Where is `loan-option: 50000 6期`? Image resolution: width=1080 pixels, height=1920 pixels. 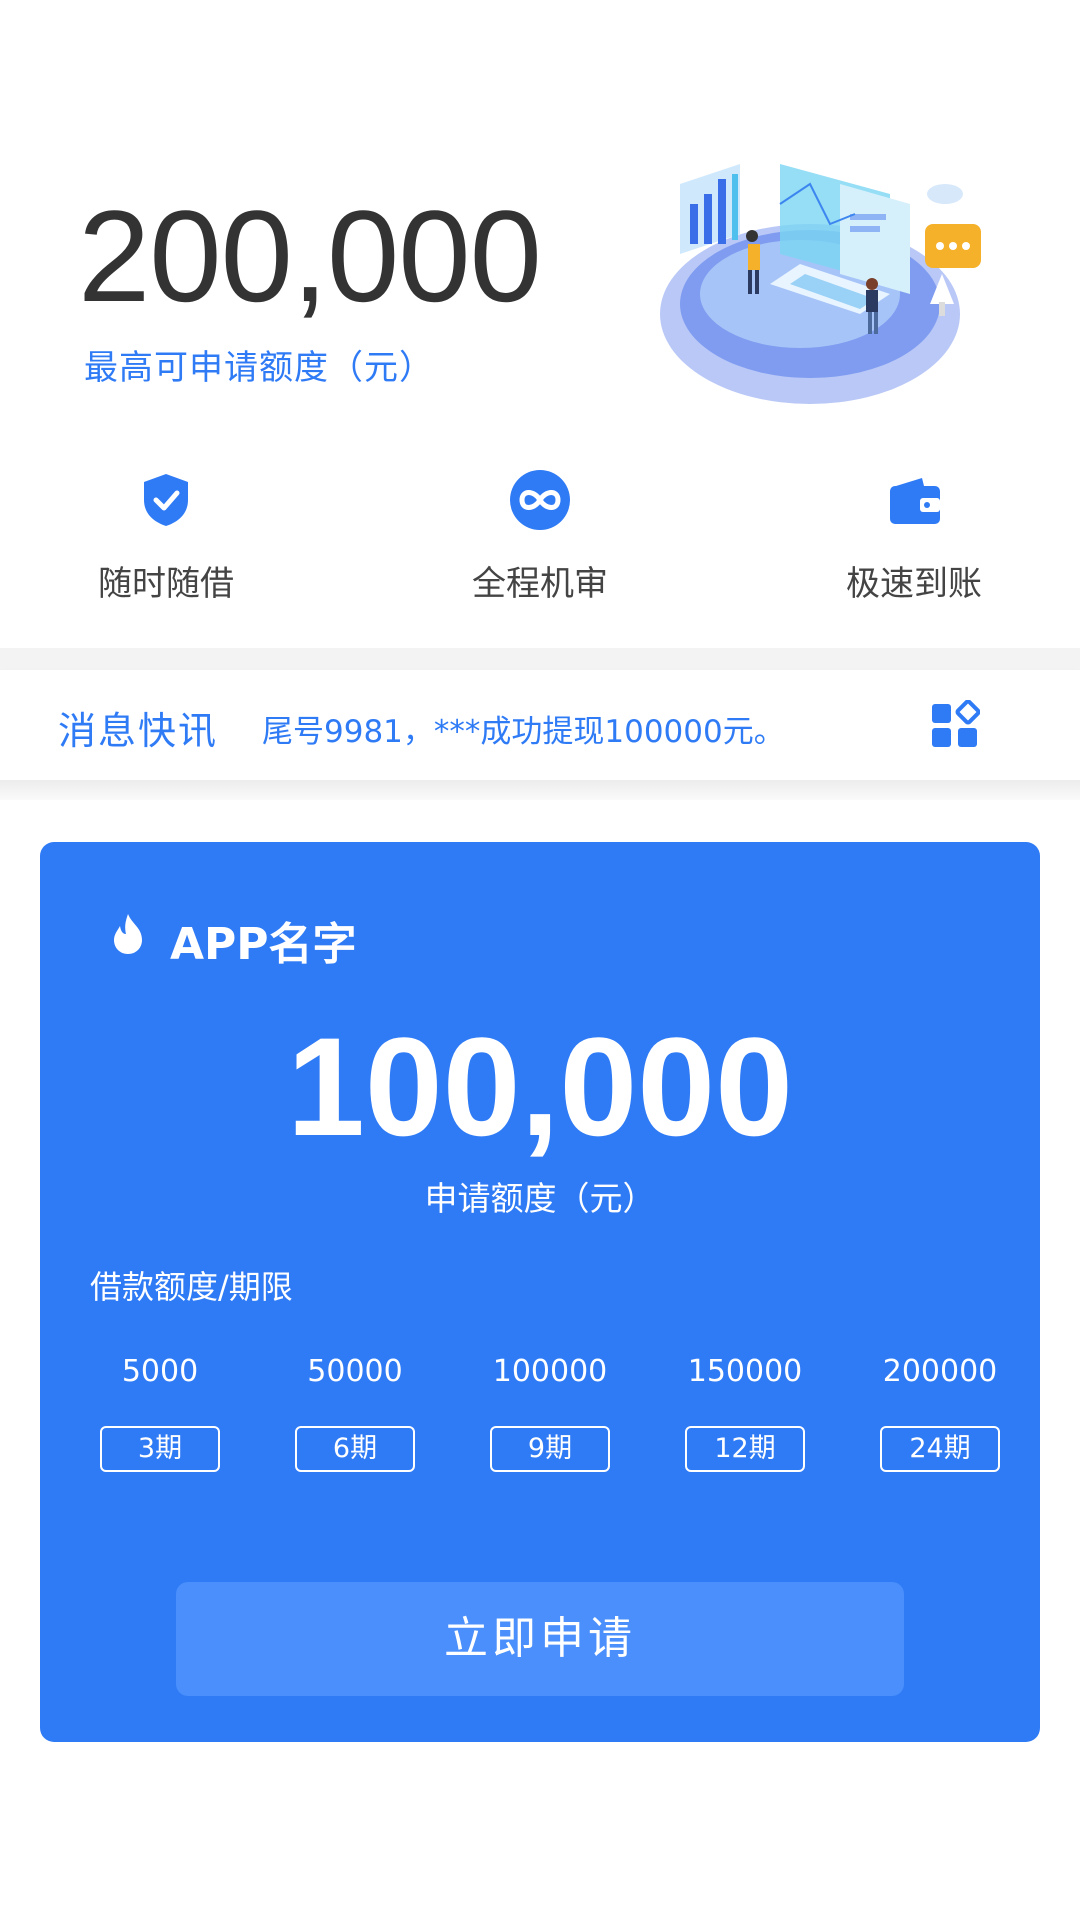 loan-option: 50000 6期 is located at coordinates (355, 1422).